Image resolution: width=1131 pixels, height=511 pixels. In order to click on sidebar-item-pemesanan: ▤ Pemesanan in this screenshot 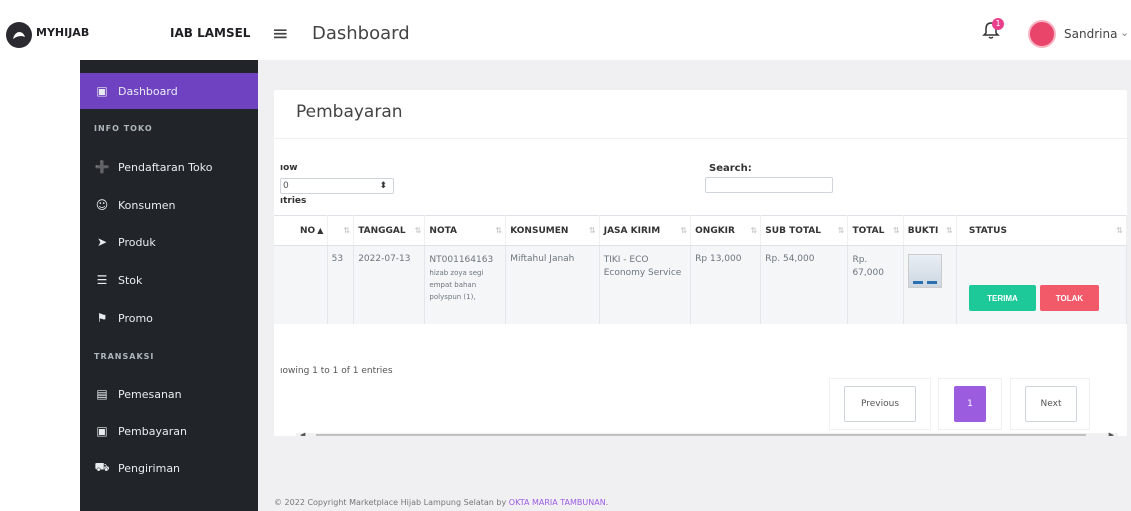, I will do `click(169, 394)`.